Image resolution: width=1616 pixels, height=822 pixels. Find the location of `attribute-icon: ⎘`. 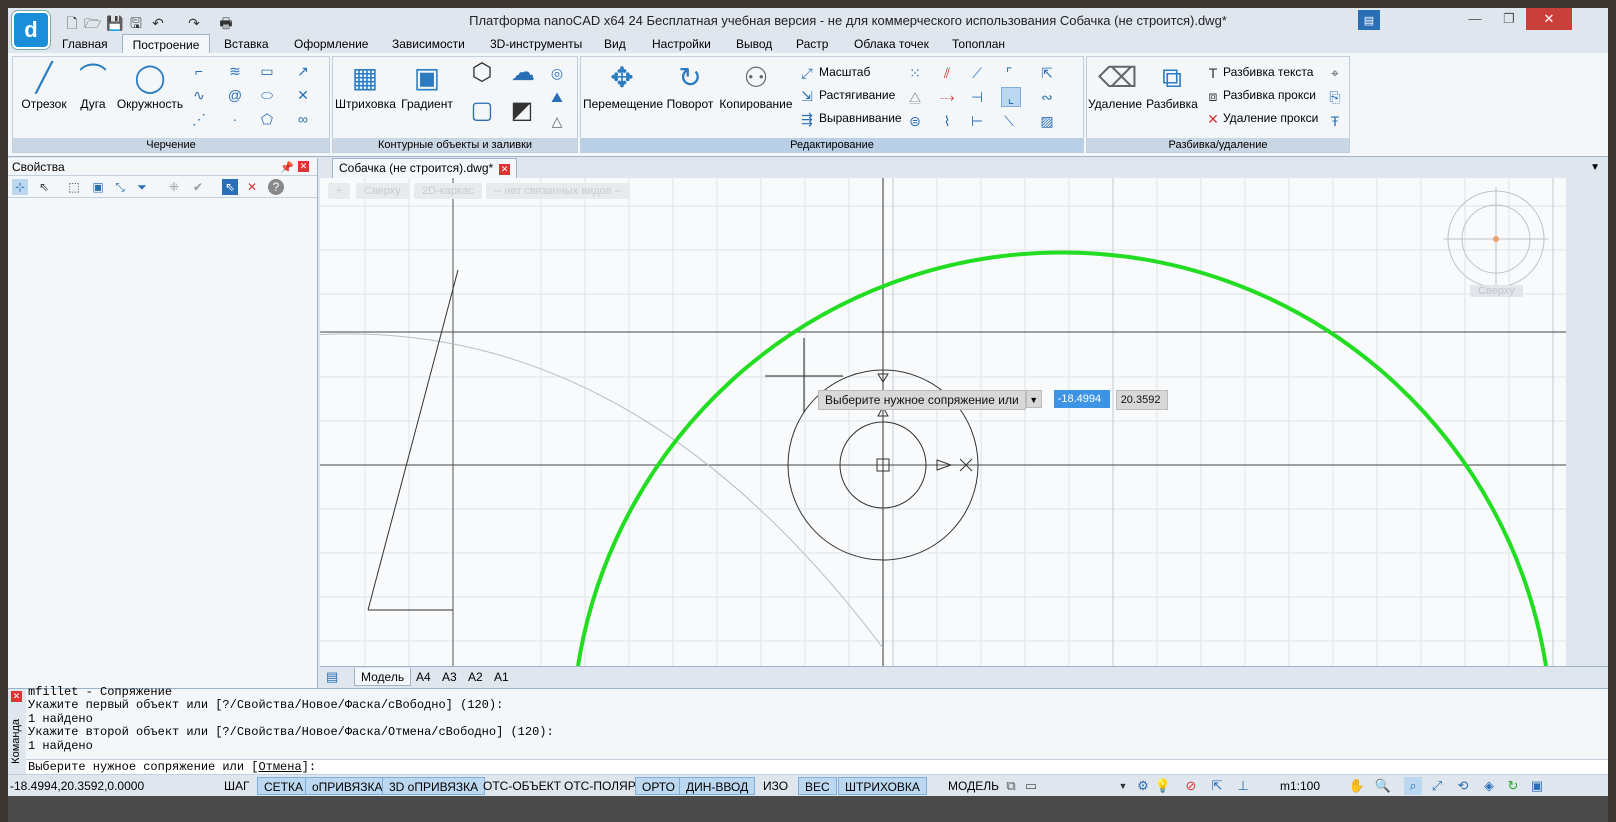

attribute-icon: ⎘ is located at coordinates (1335, 97).